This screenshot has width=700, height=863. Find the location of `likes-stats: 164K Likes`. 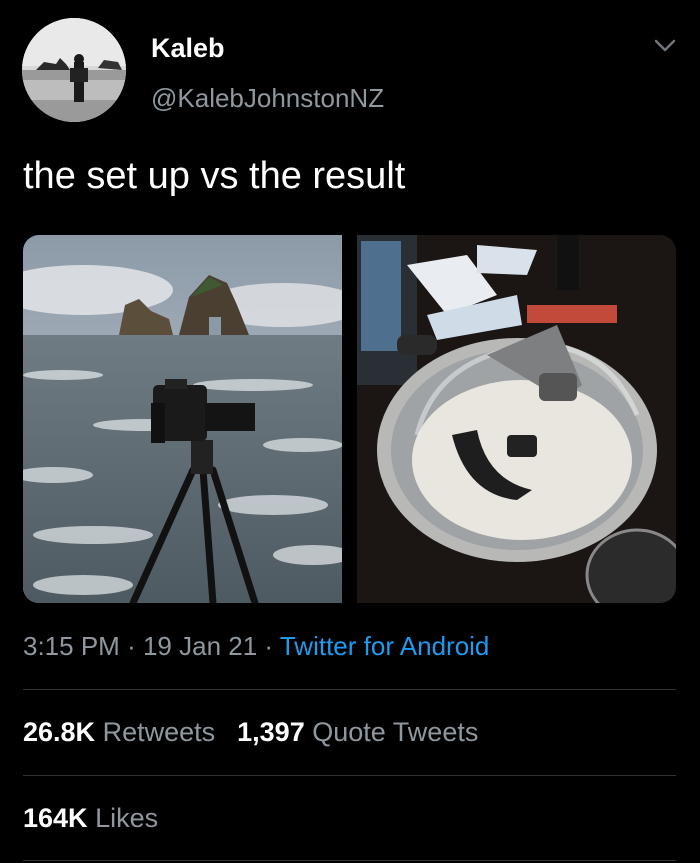

likes-stats: 164K Likes is located at coordinates (90, 818).